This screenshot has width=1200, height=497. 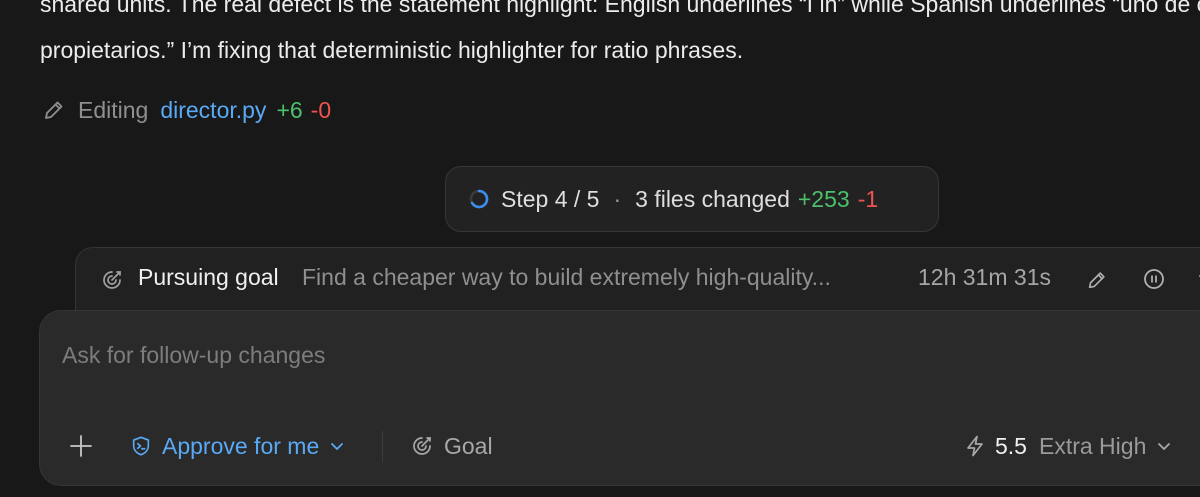 I want to click on additions-count: +253, so click(x=823, y=198).